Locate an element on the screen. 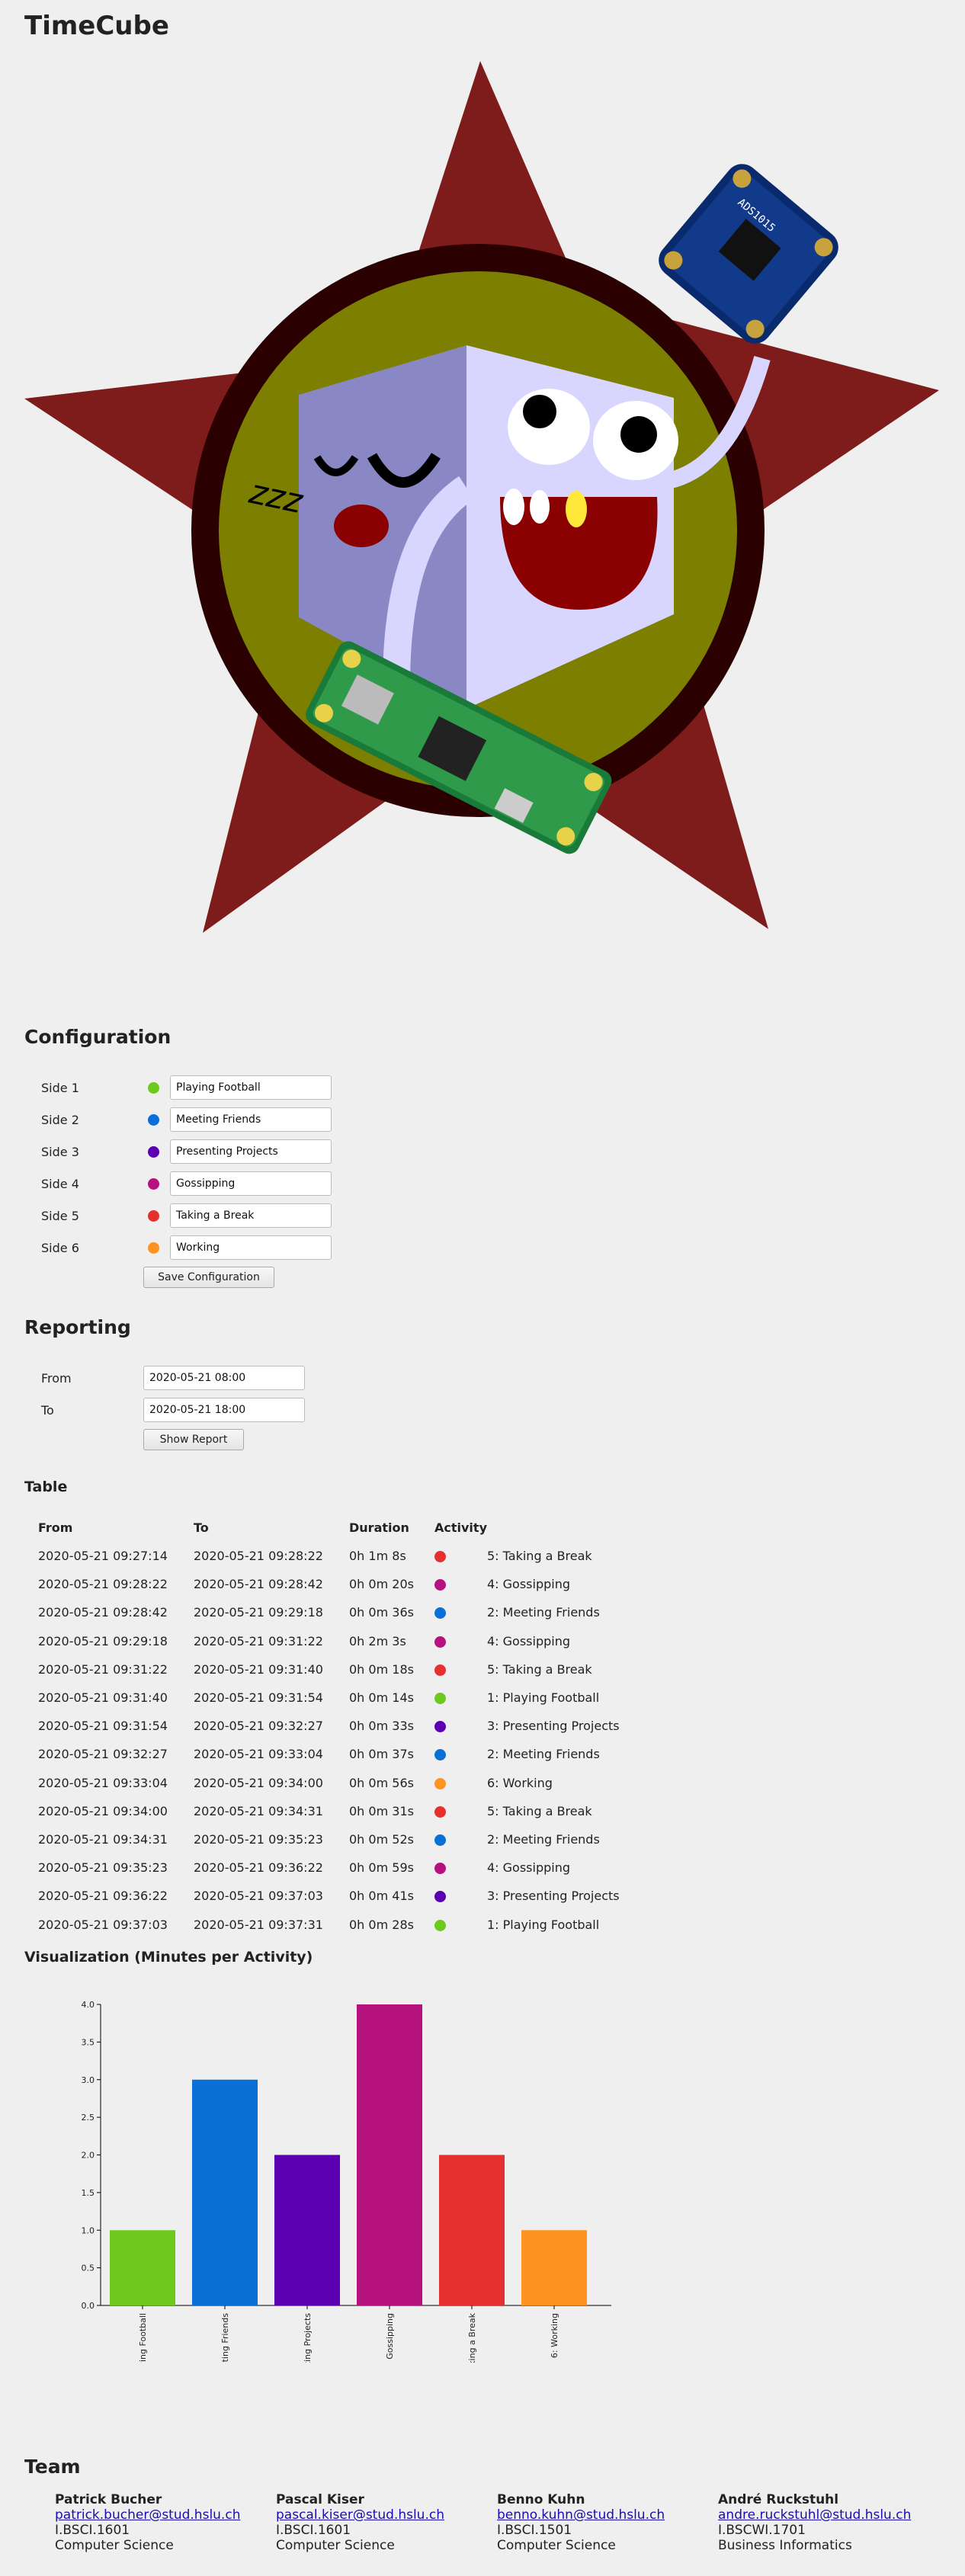 This screenshot has width=965, height=2576. cell-to: 2020-05-21 09:31:22 is located at coordinates (258, 1641).